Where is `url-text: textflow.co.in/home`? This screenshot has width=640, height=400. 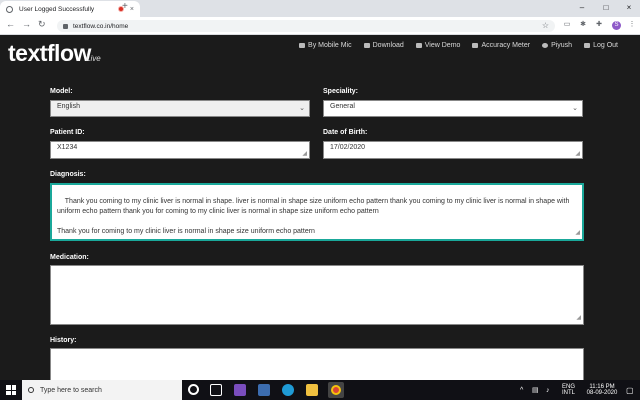 url-text: textflow.co.in/home is located at coordinates (101, 26).